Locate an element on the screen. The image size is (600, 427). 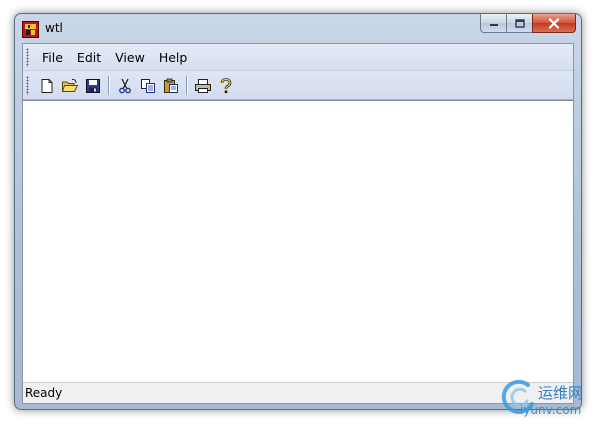
paste-icon is located at coordinates (170, 85).